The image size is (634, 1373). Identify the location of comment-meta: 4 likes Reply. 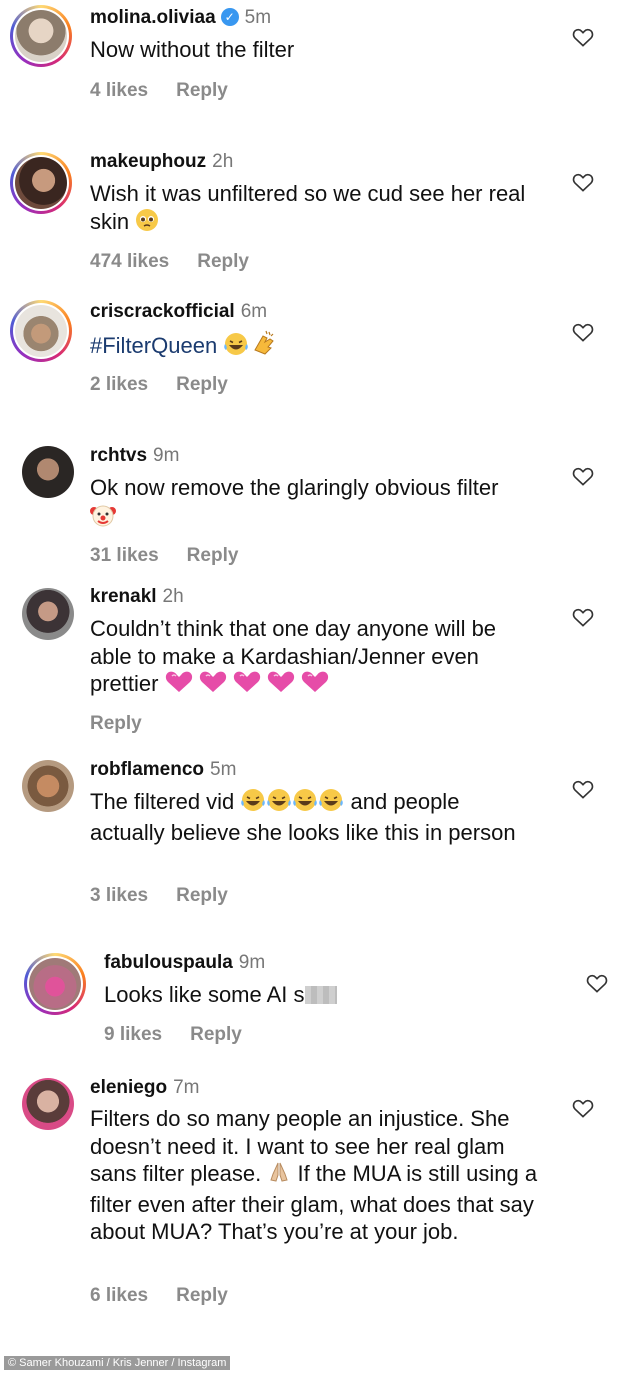
(159, 91).